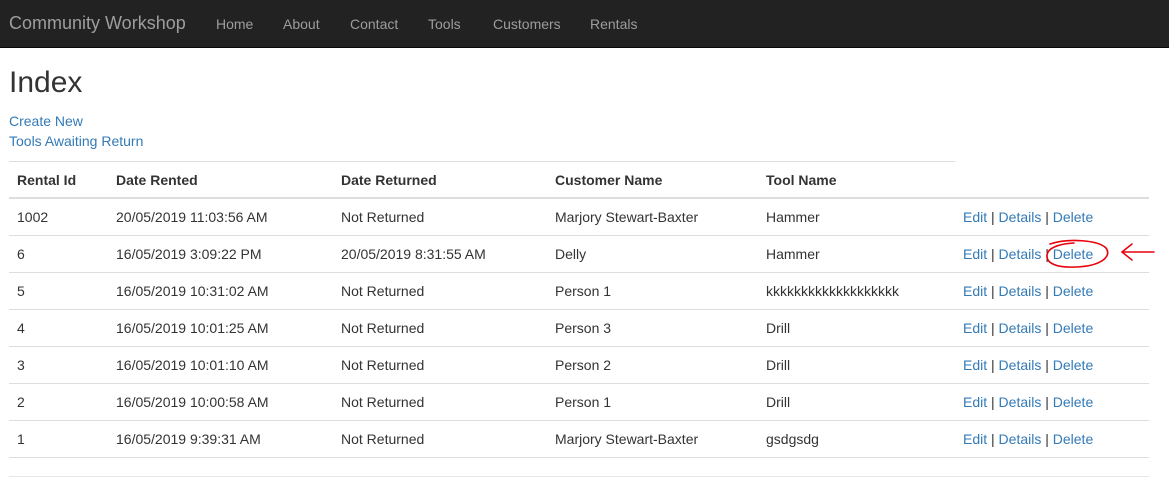  I want to click on cell-date-rented: 16/05/2019 3:09:22 PM, so click(189, 254).